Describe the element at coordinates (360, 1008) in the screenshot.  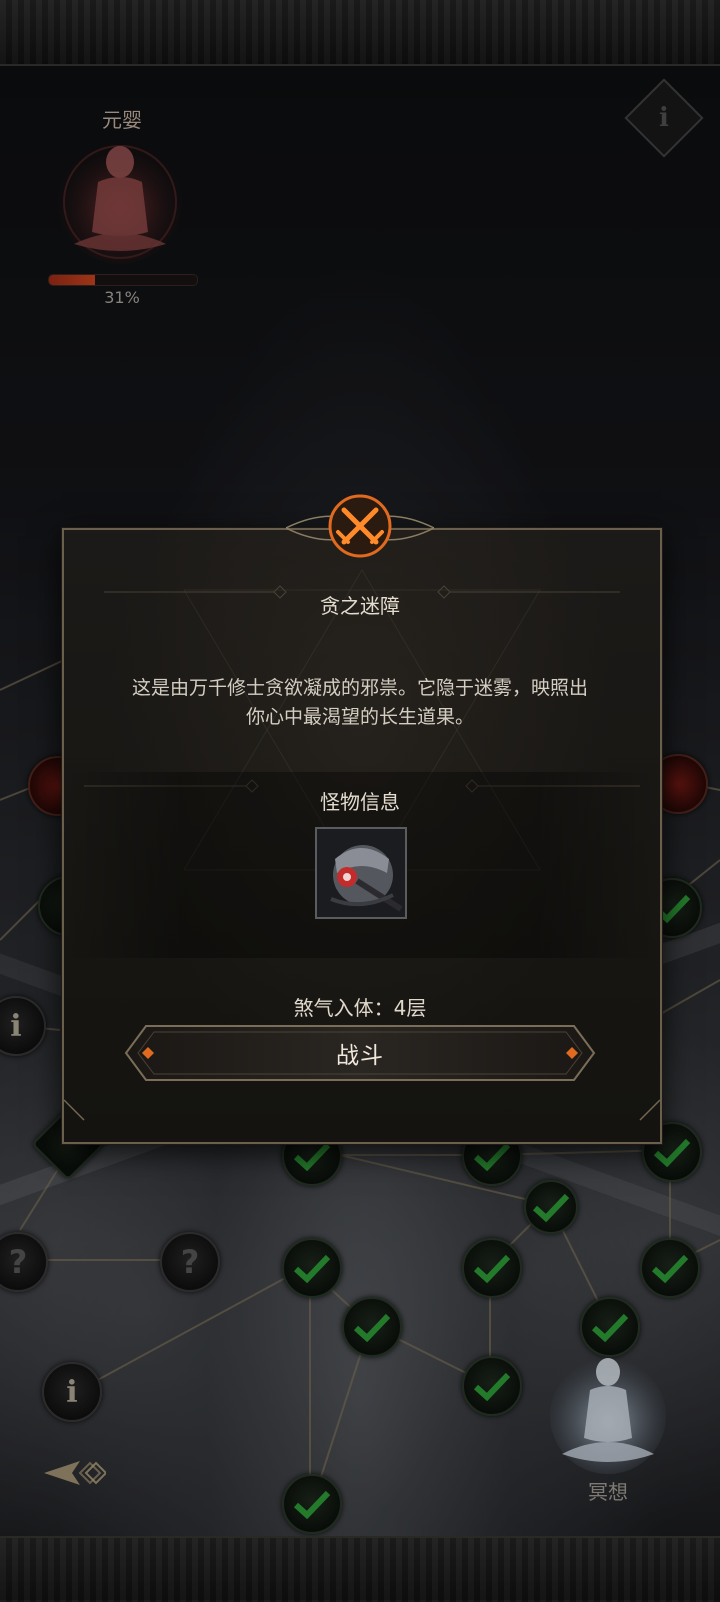
I see `curse-status-text: 煞气入体：4层` at that location.